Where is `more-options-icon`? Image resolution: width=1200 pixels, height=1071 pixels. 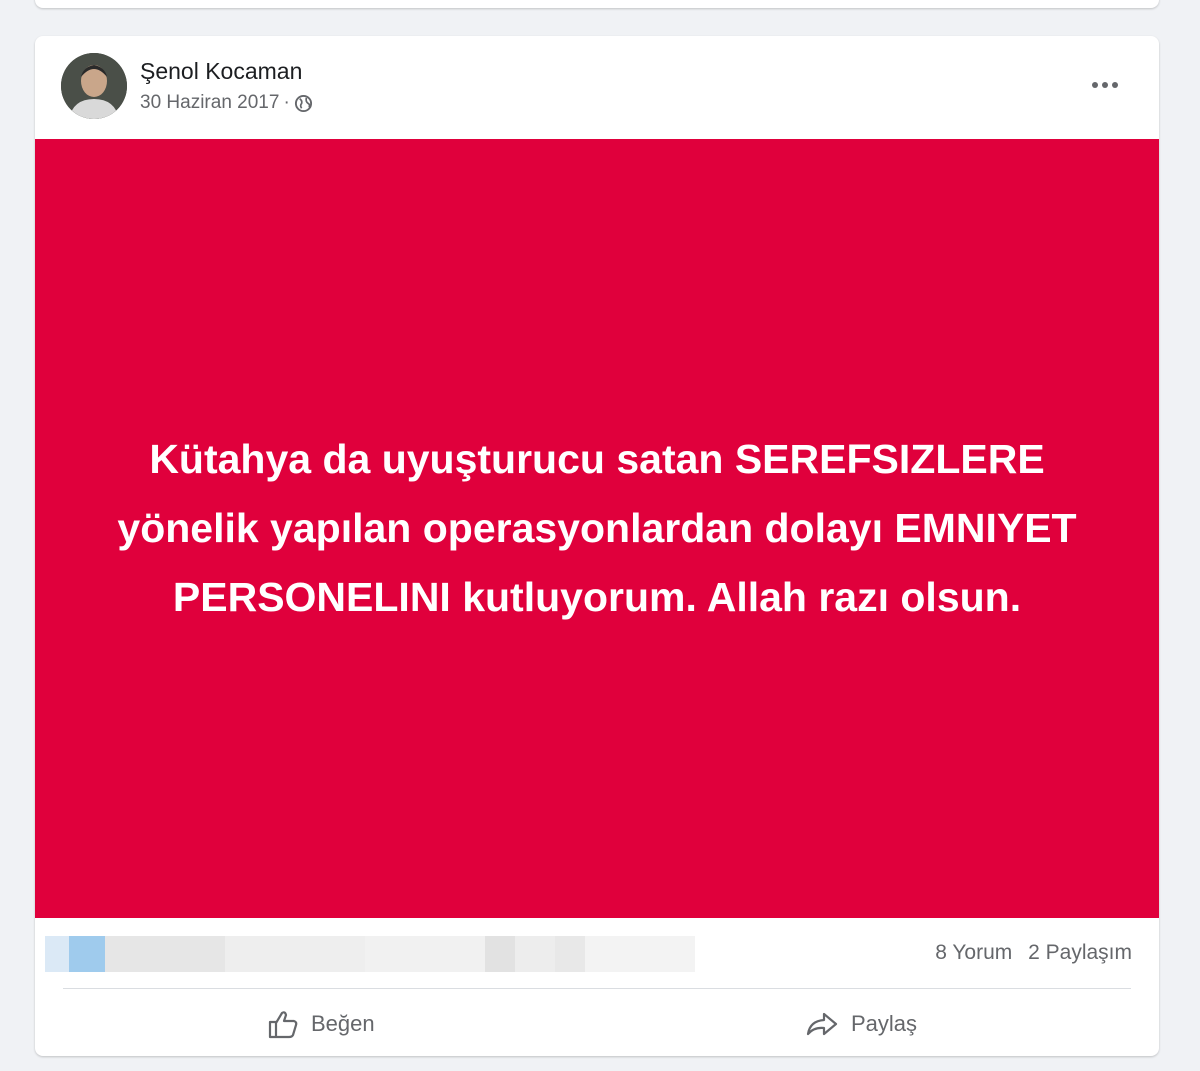 more-options-icon is located at coordinates (1105, 85).